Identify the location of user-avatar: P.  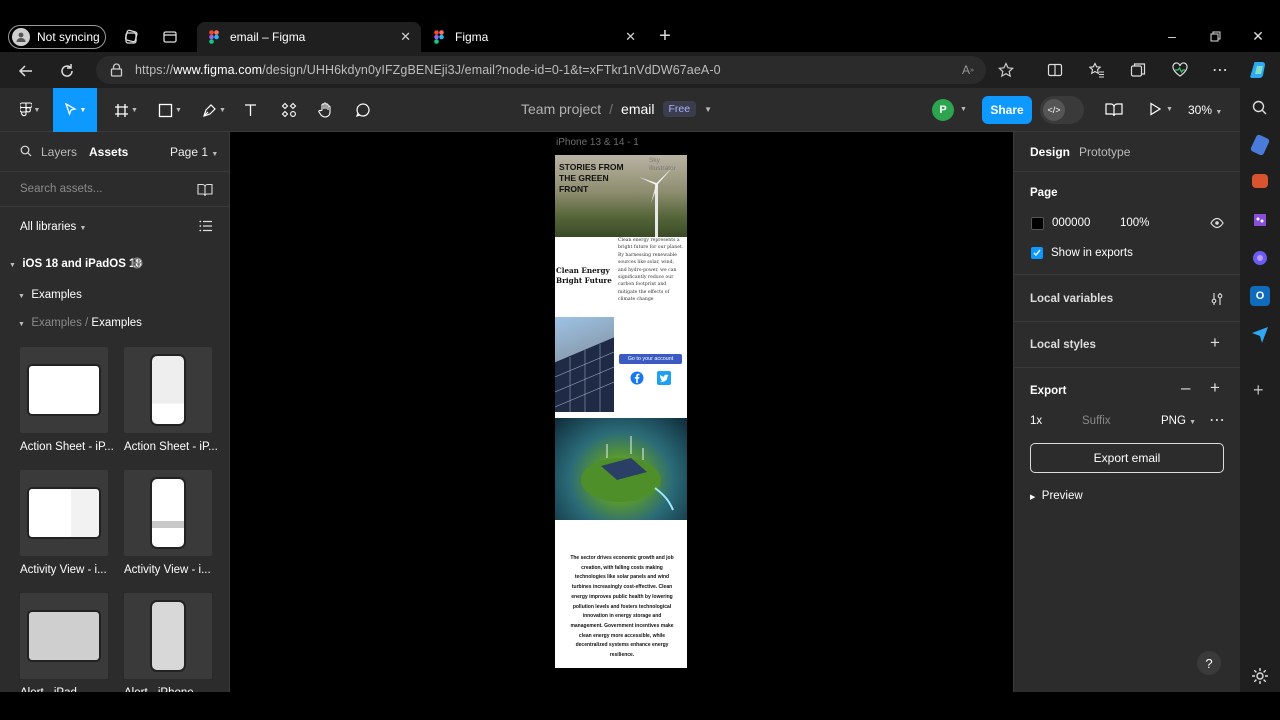
(943, 110).